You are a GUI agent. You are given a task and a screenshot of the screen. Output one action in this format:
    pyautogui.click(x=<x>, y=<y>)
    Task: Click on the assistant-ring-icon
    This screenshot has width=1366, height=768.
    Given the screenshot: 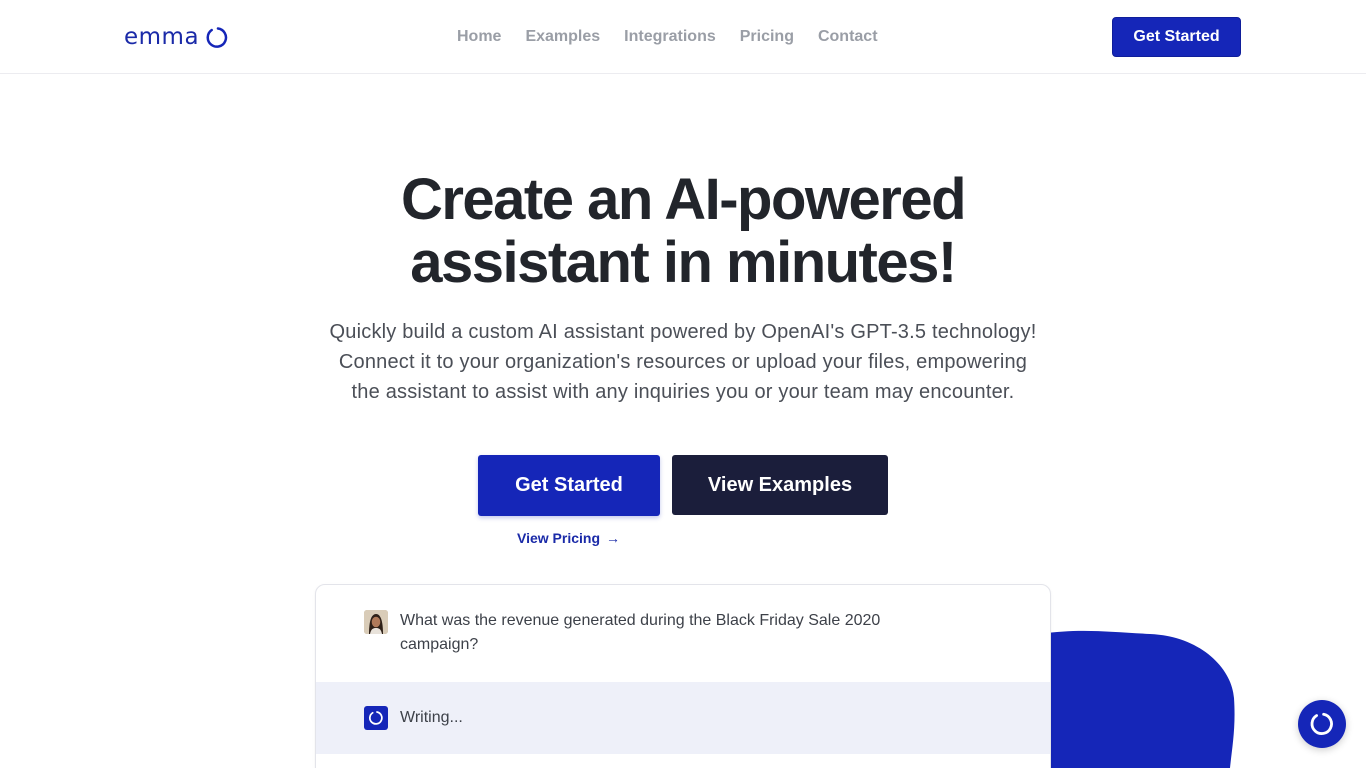 What is the action you would take?
    pyautogui.click(x=376, y=718)
    